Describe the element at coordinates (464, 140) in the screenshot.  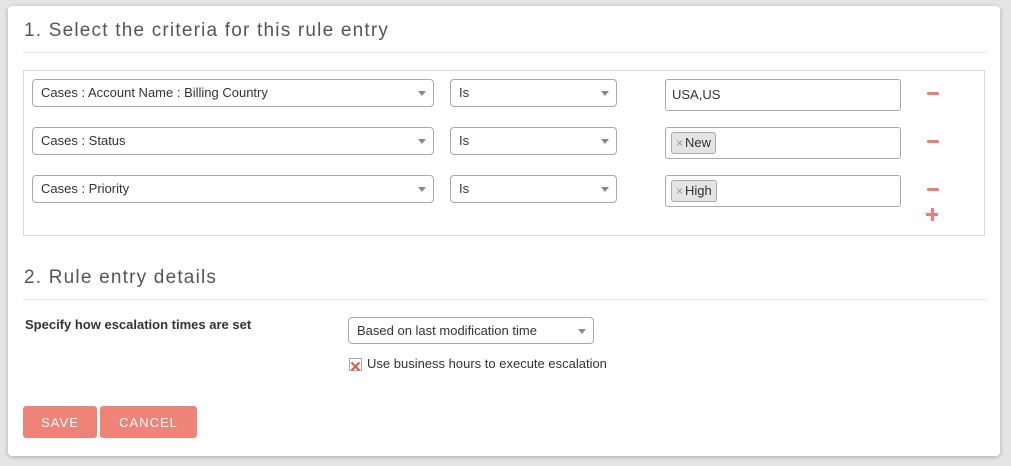
I see `criteria-operator-value-2: Is` at that location.